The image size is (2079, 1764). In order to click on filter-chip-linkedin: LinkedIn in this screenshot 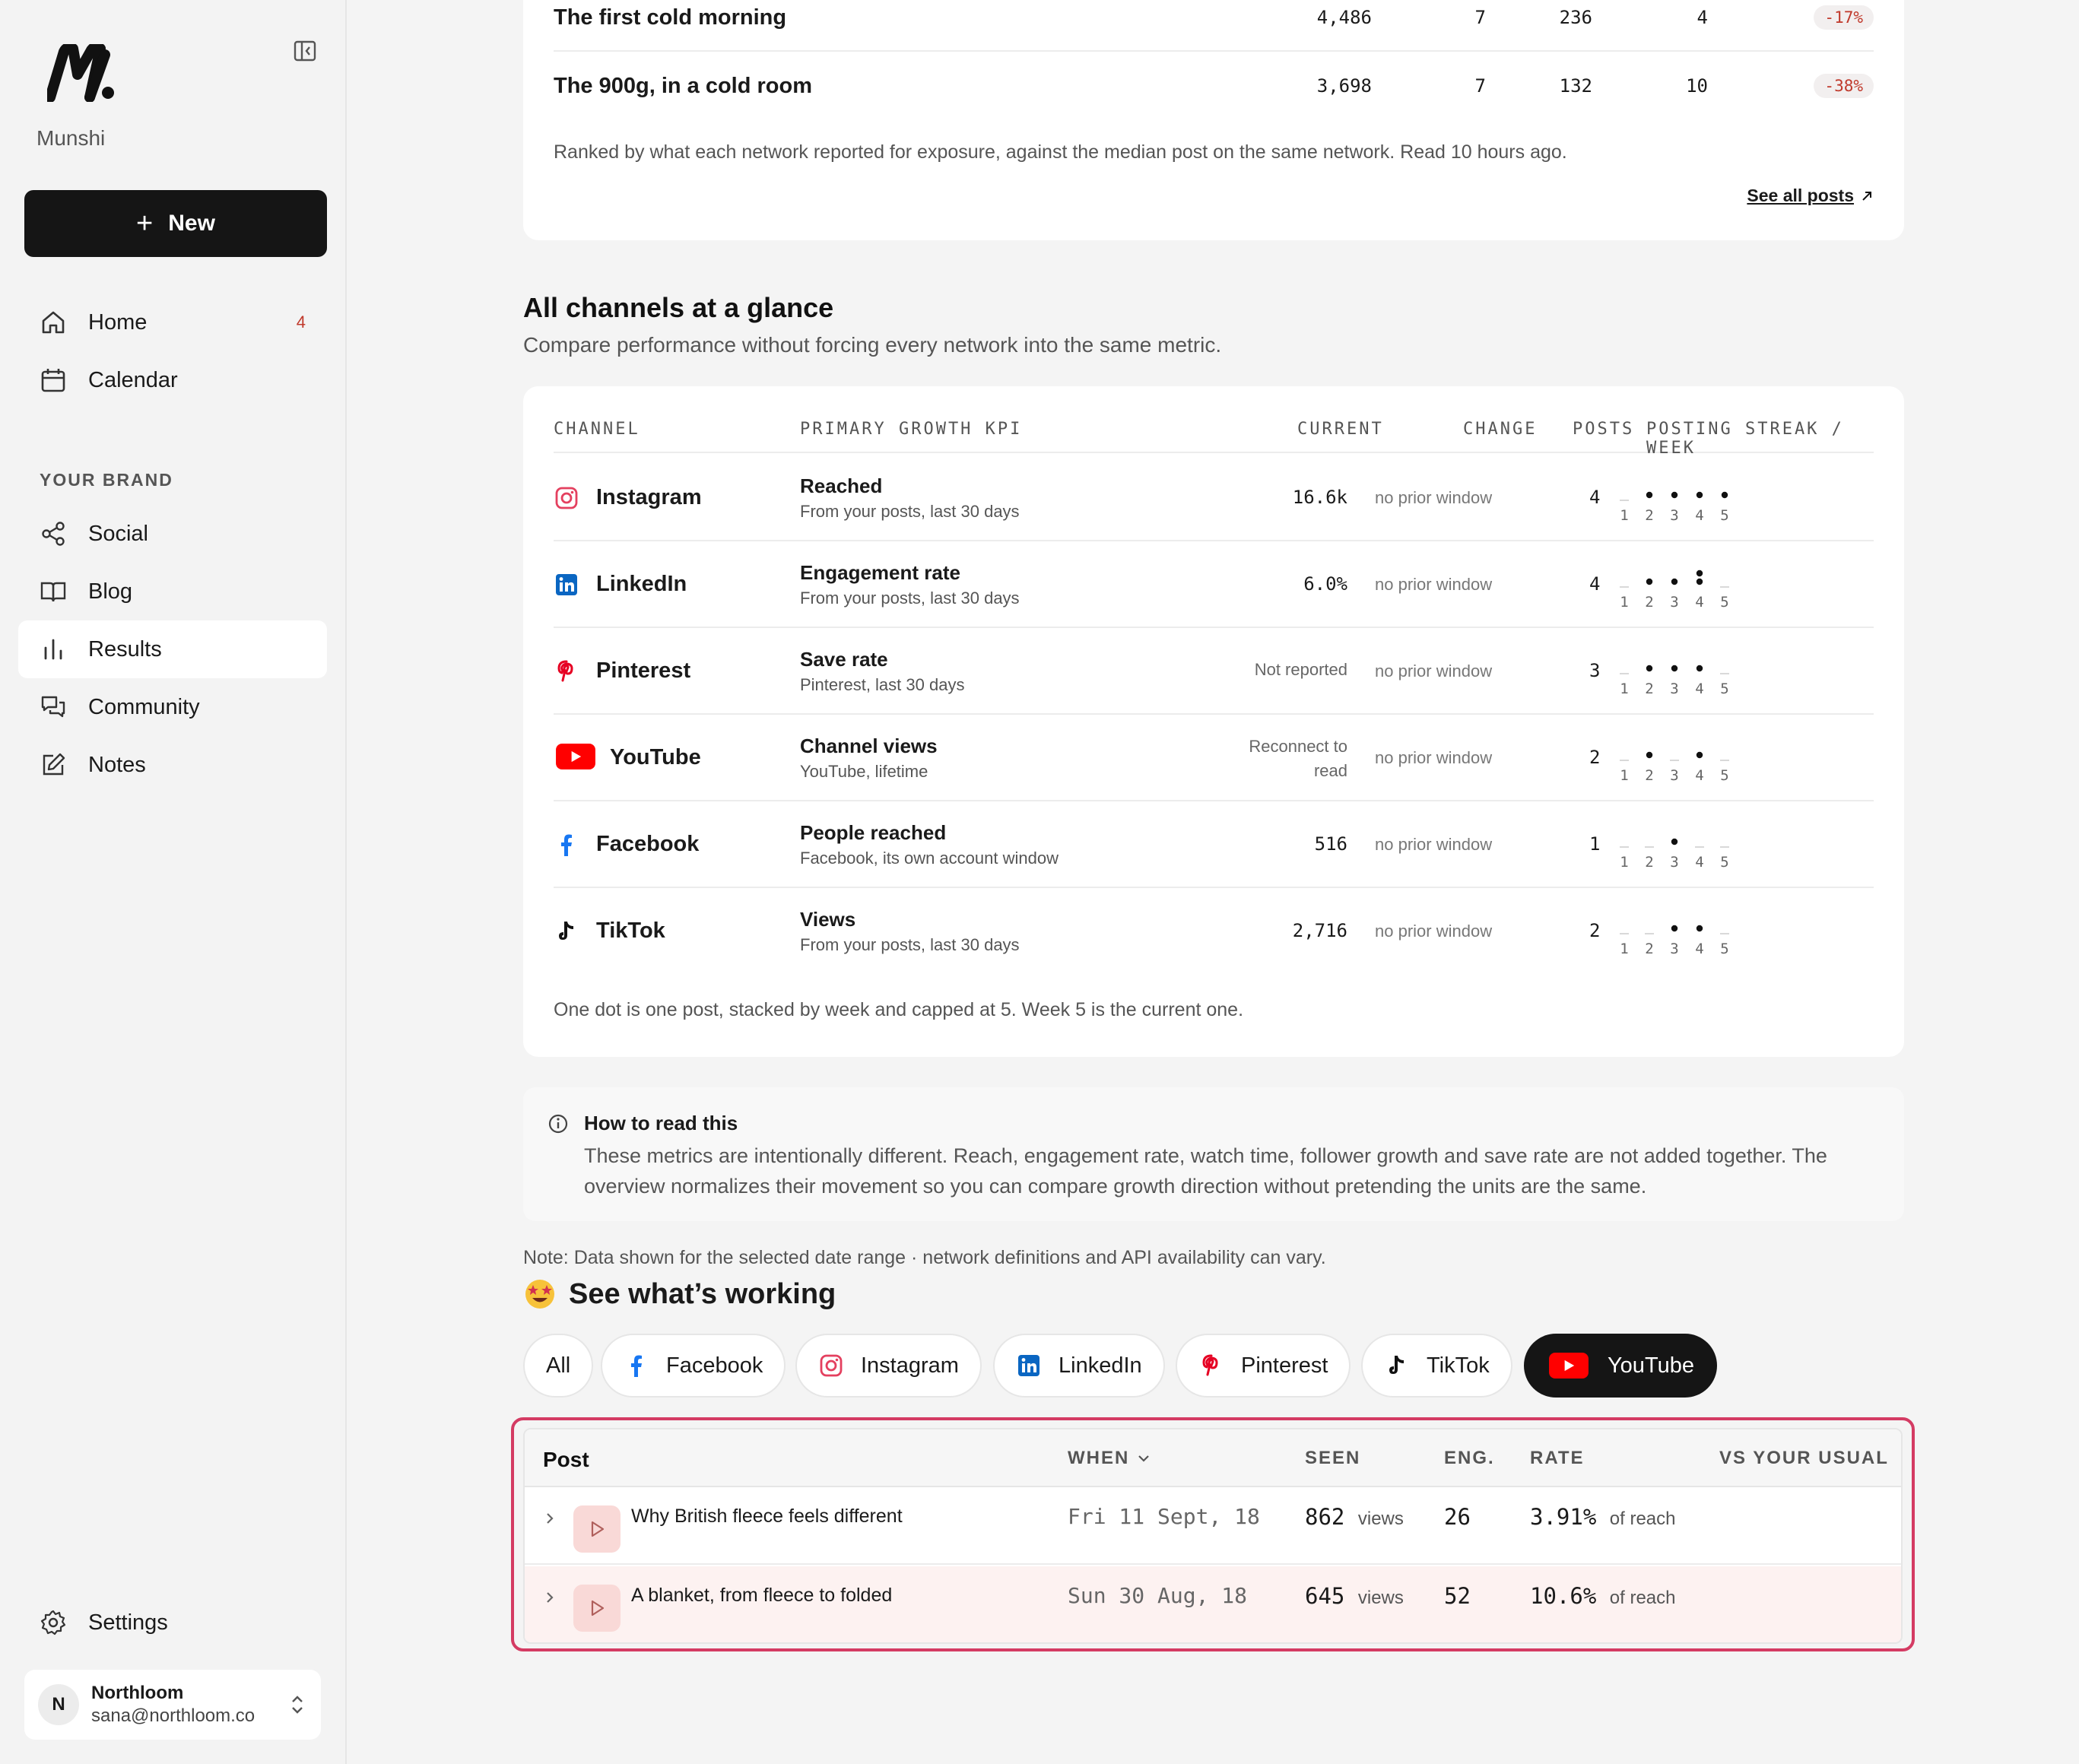, I will do `click(1079, 1366)`.